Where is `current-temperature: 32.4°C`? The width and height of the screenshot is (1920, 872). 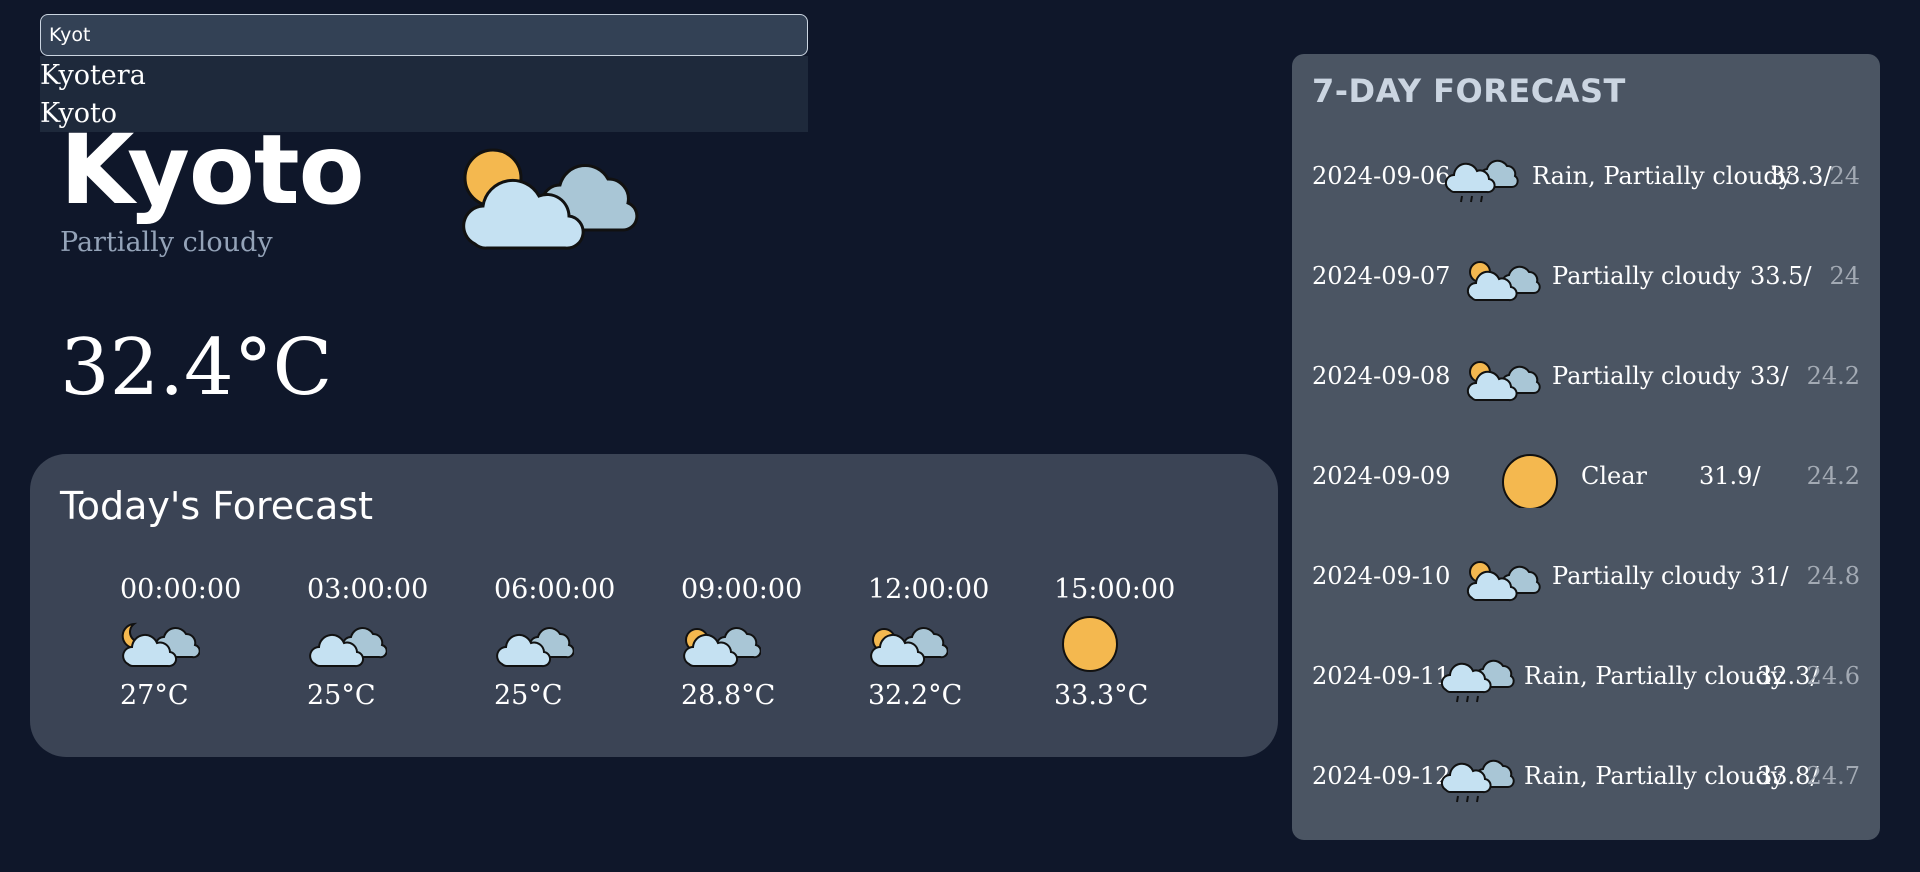
current-temperature: 32.4°C is located at coordinates (196, 368).